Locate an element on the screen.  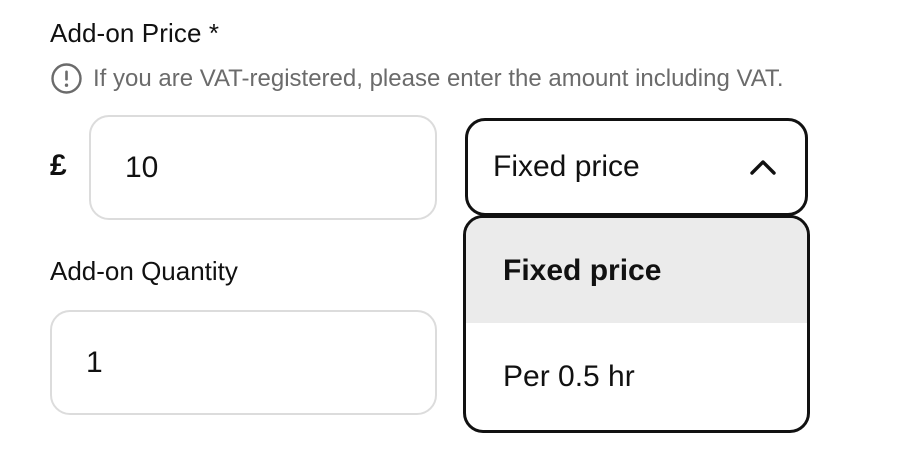
quantity-input-value: 1 is located at coordinates (94, 362).